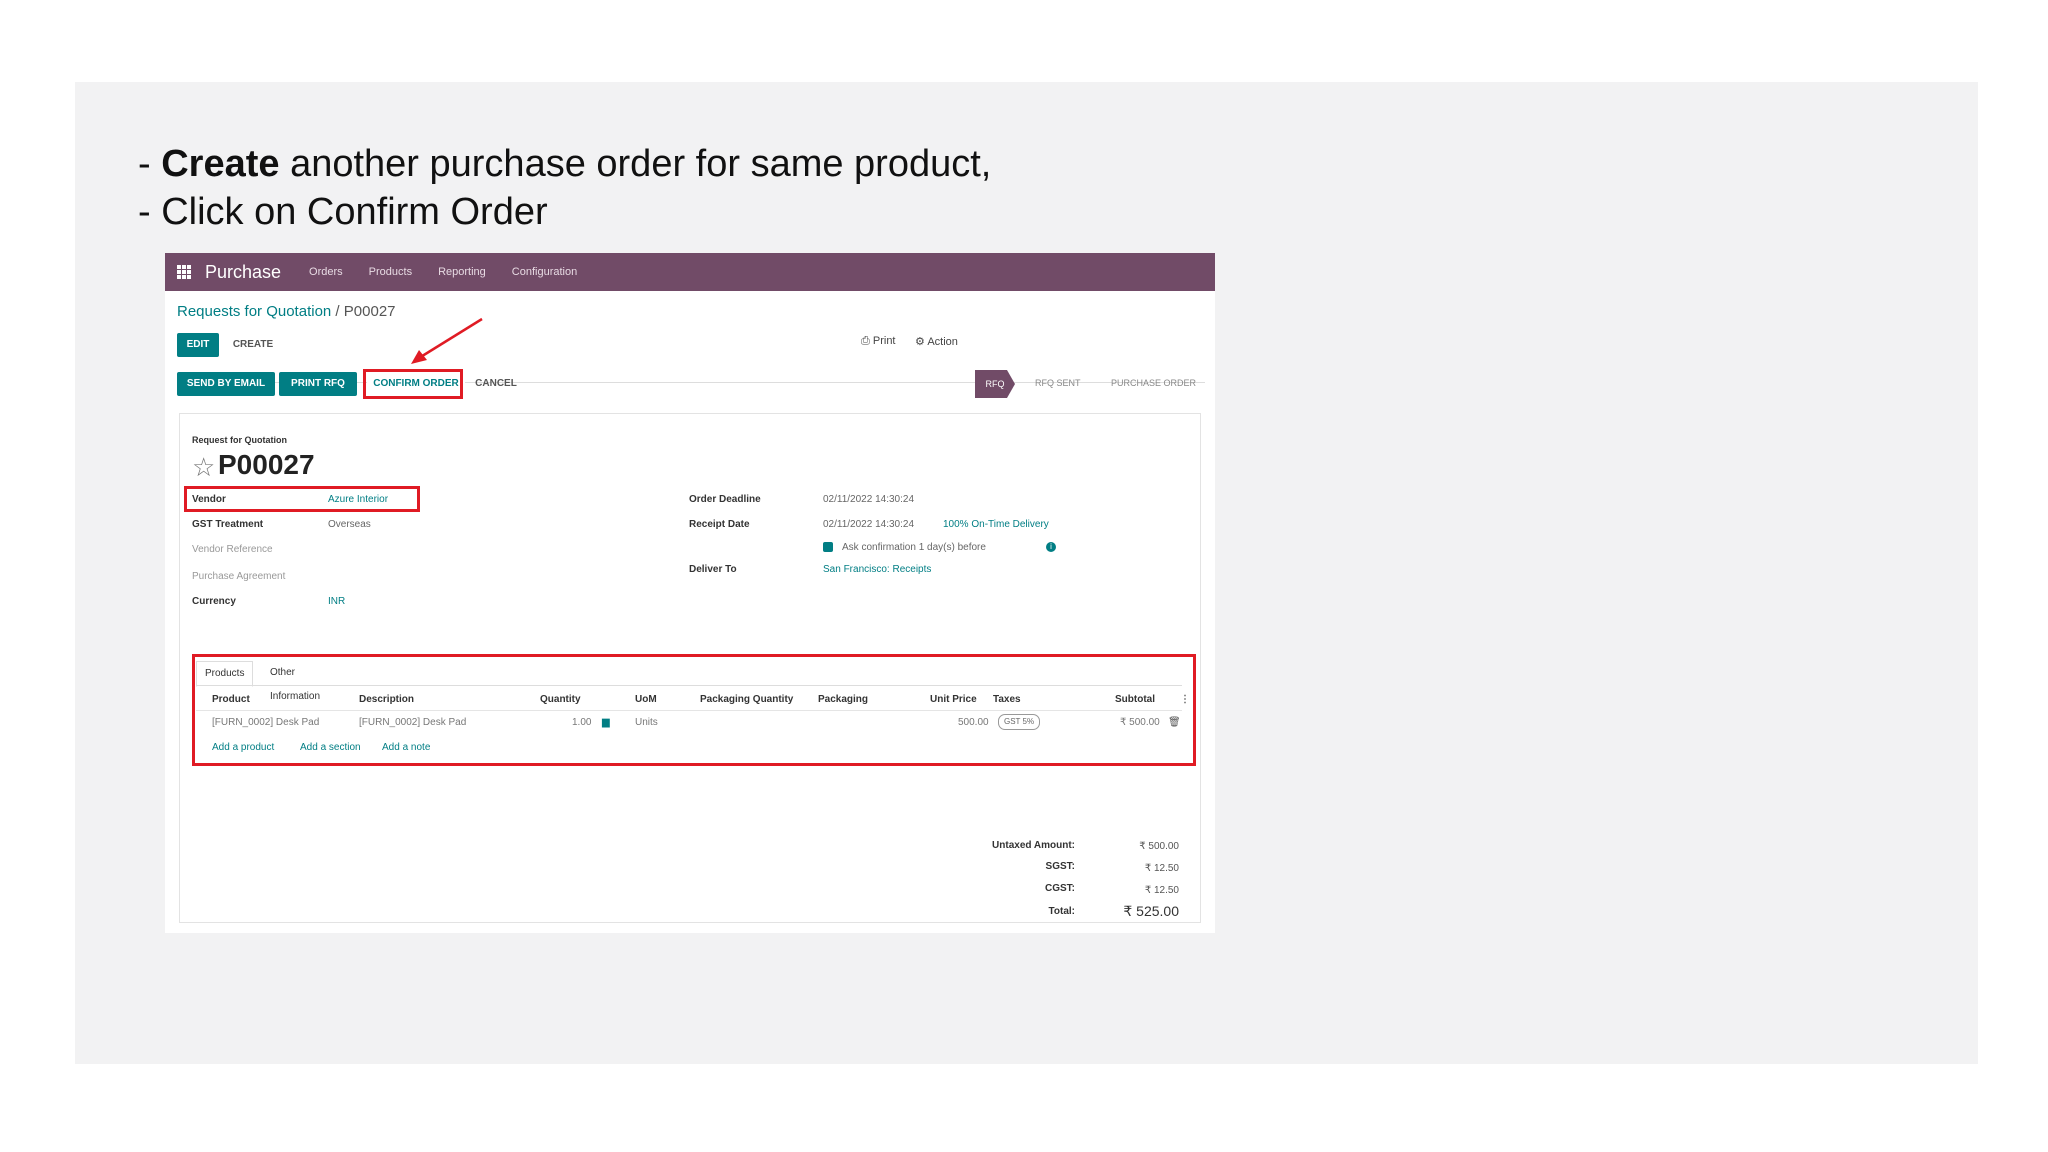 This screenshot has width=2048, height=1152. I want to click on annotation-arrow-icon, so click(447, 340).